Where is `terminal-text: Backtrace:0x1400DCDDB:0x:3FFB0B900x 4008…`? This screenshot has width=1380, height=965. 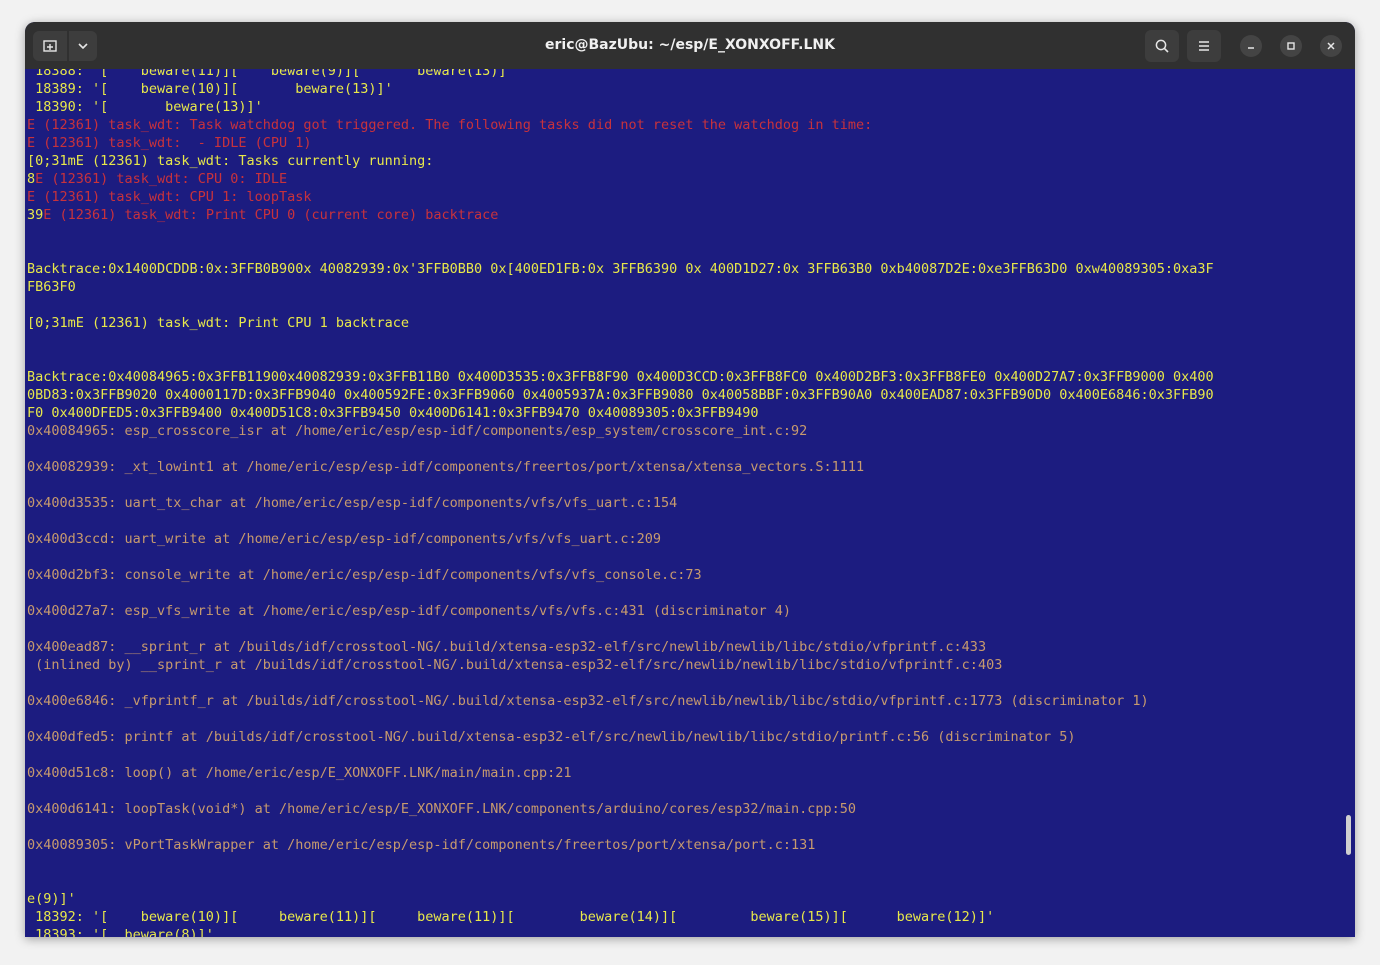 terminal-text: Backtrace:0x1400DCDDB:0x:3FFB0B900x 4008… is located at coordinates (620, 269).